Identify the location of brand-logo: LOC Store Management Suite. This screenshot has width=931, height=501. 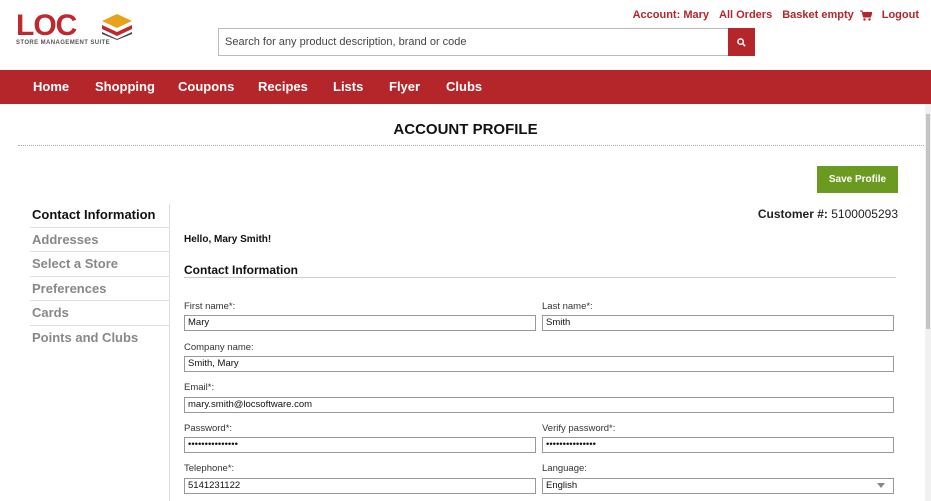
(76, 28).